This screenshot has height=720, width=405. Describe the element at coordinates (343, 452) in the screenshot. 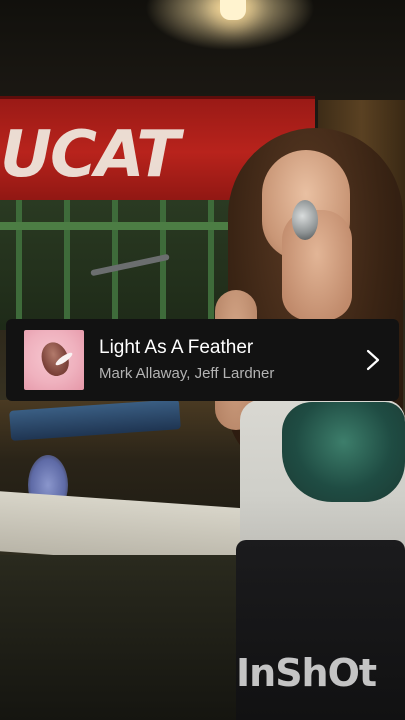

I see `top-print` at that location.